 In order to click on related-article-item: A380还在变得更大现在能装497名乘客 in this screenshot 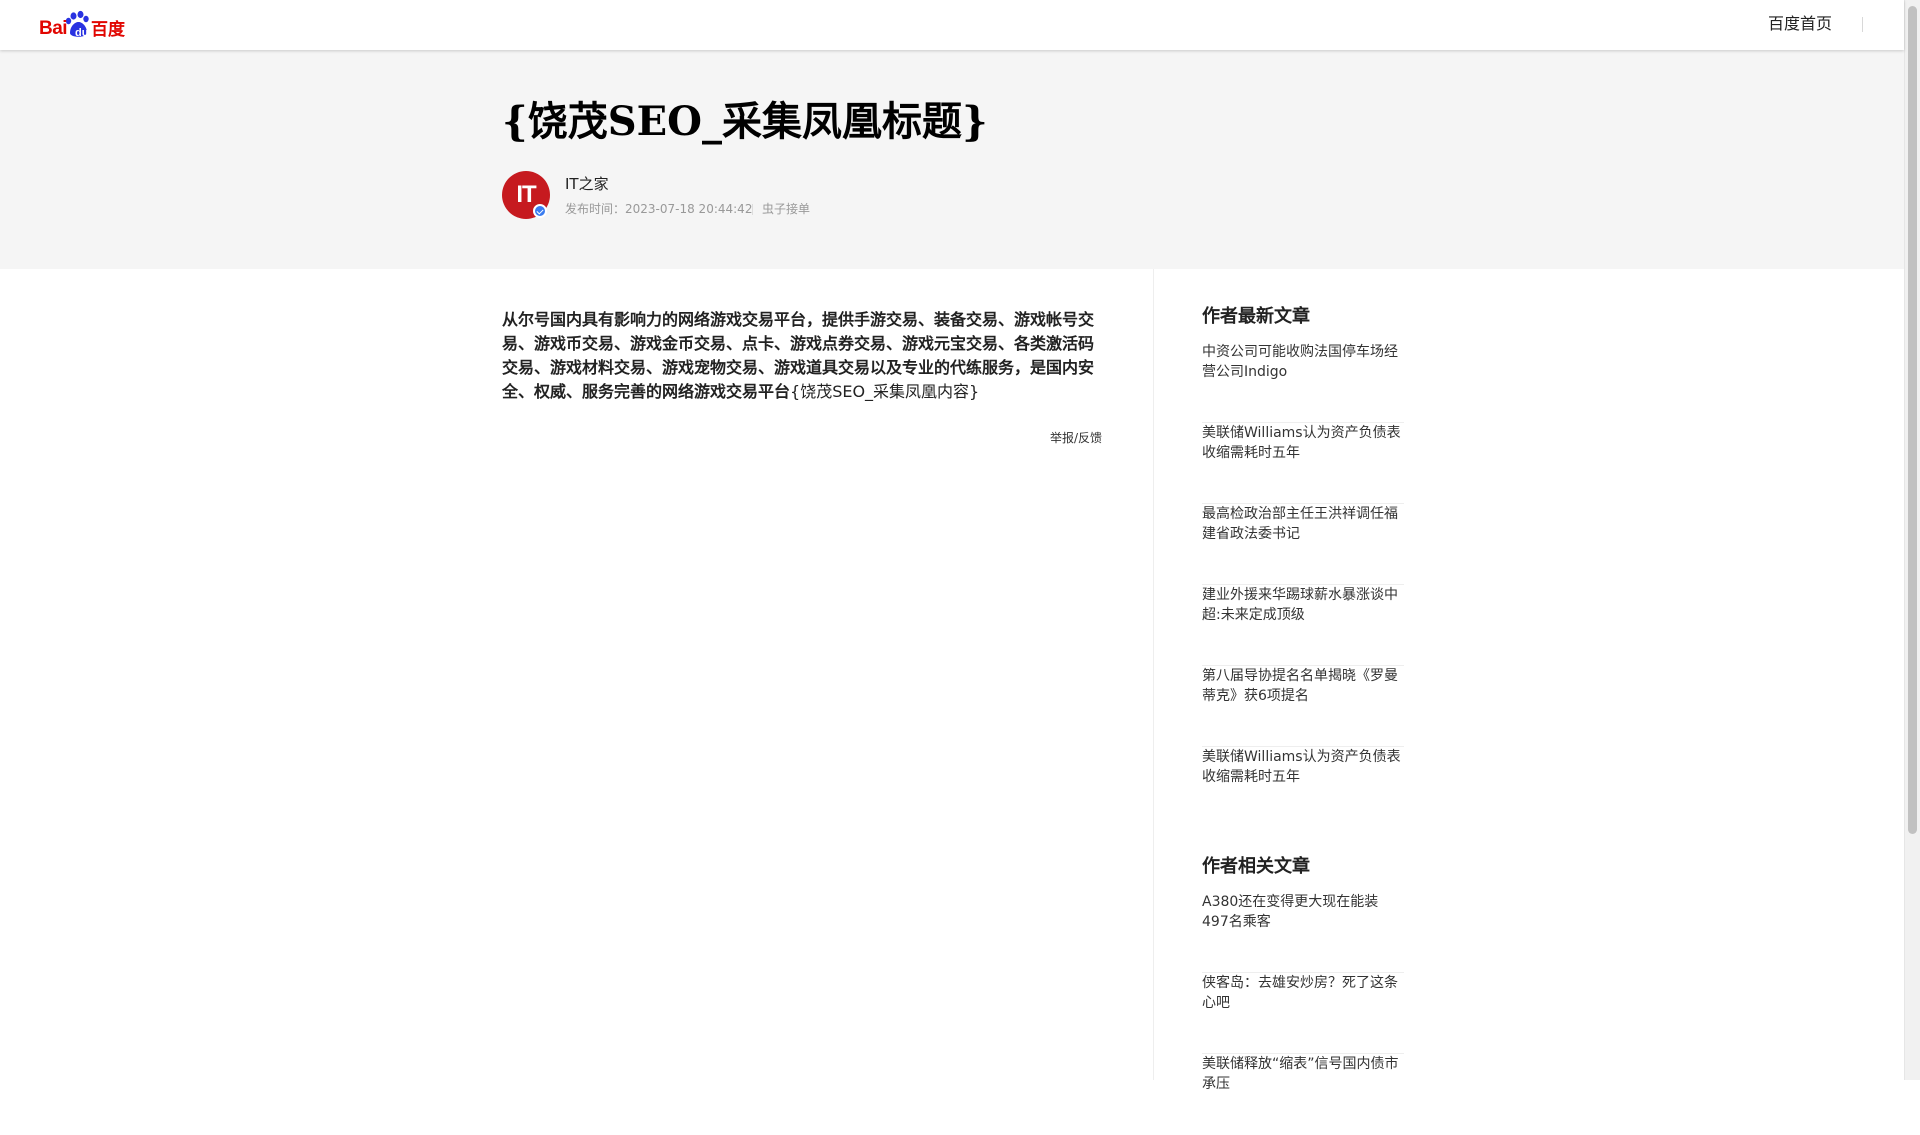, I will do `click(1303, 932)`.